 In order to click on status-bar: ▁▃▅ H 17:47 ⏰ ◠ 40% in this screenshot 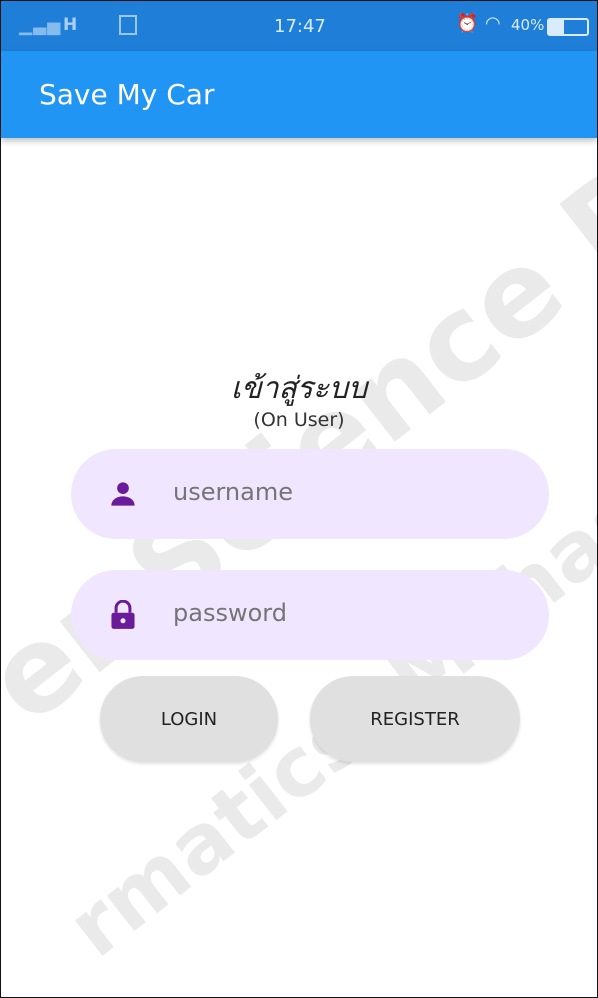, I will do `click(299, 26)`.